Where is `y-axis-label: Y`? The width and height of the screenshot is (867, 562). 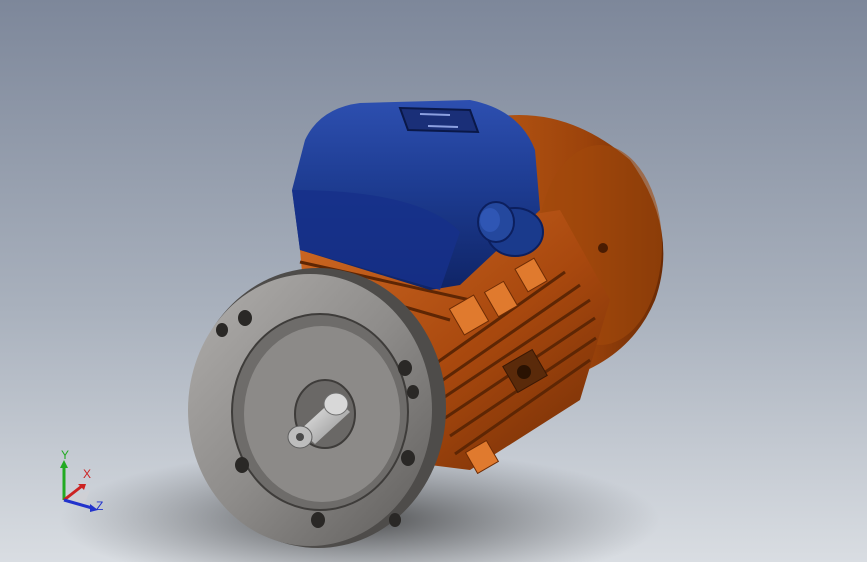 y-axis-label: Y is located at coordinates (65, 455).